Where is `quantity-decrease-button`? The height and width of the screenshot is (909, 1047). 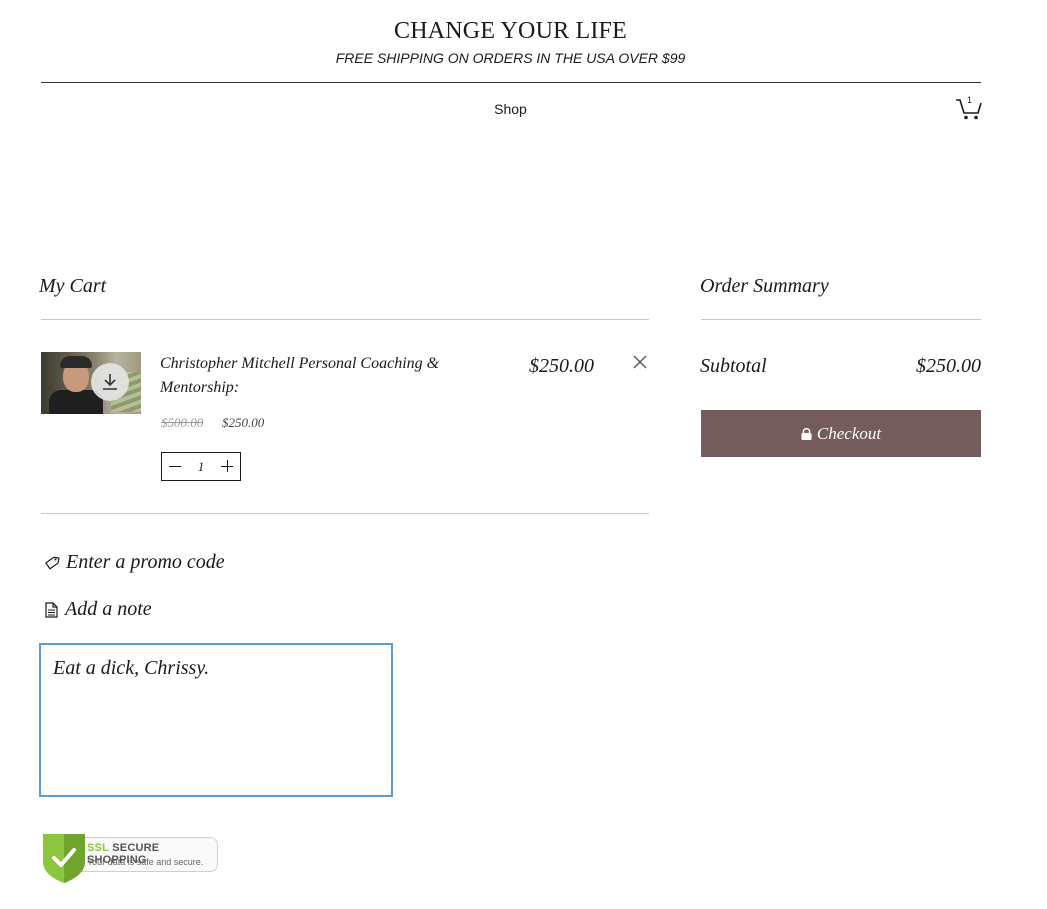 quantity-decrease-button is located at coordinates (175, 467).